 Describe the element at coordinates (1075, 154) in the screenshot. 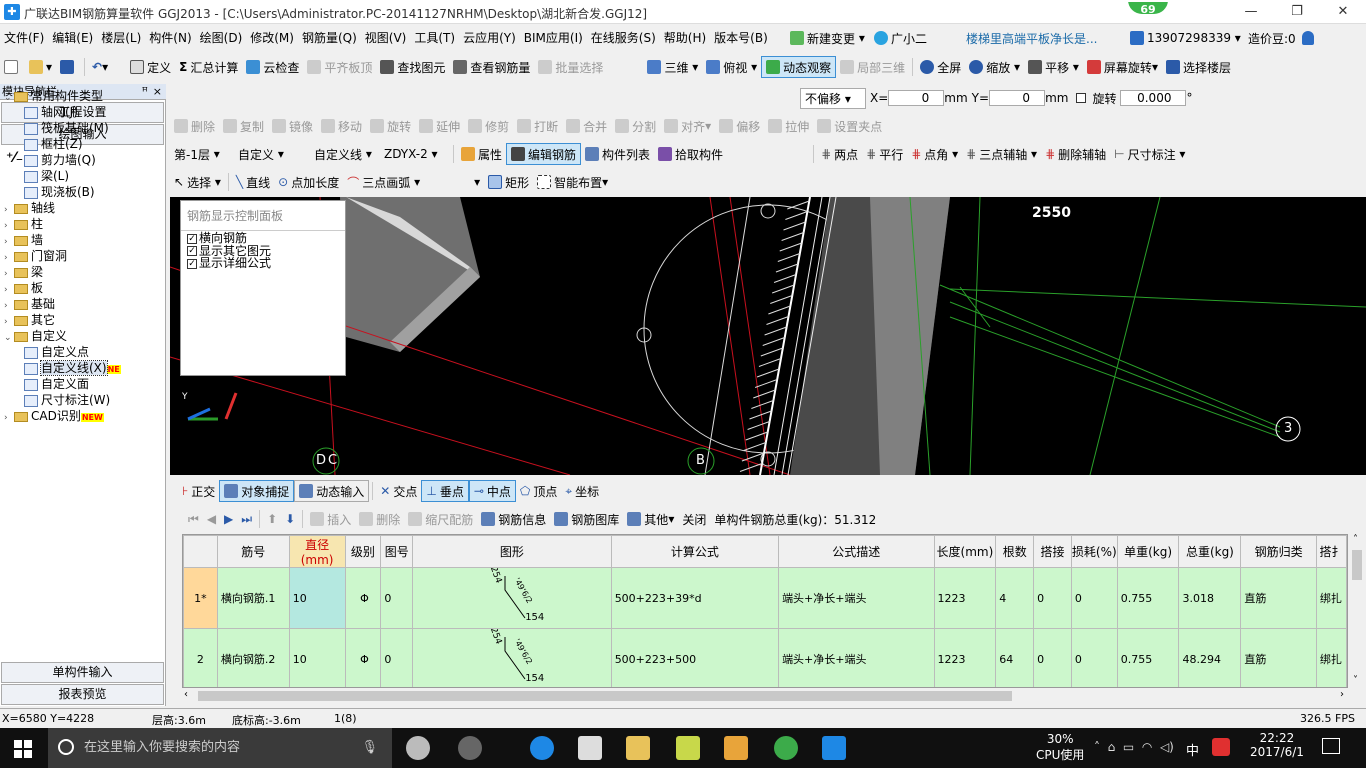

I see `delete-axis-button: ⋕ 删除辅轴` at that location.